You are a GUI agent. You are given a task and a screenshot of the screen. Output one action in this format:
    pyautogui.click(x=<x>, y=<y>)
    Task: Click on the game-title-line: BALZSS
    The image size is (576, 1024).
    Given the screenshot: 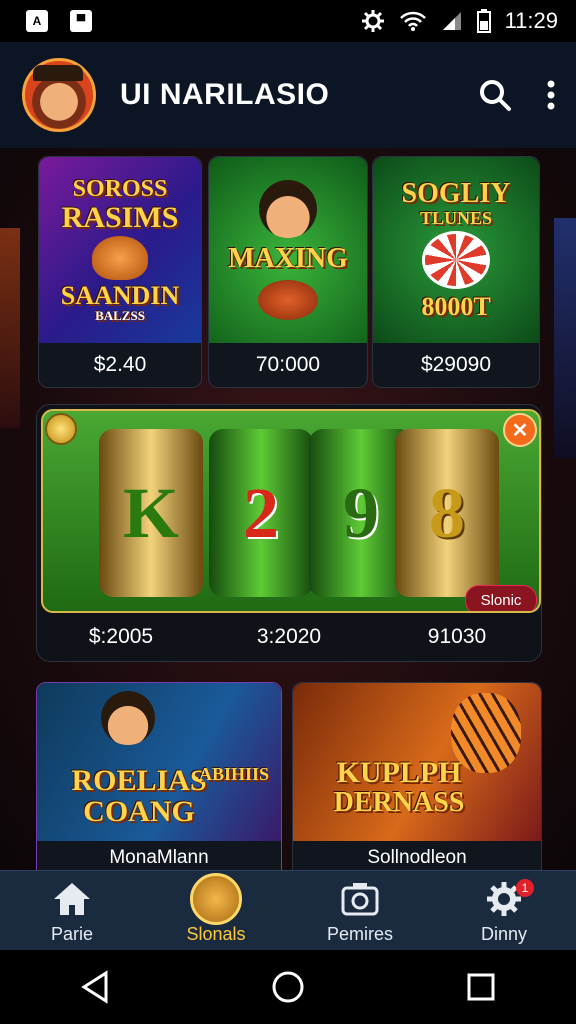 What is the action you would take?
    pyautogui.click(x=120, y=316)
    